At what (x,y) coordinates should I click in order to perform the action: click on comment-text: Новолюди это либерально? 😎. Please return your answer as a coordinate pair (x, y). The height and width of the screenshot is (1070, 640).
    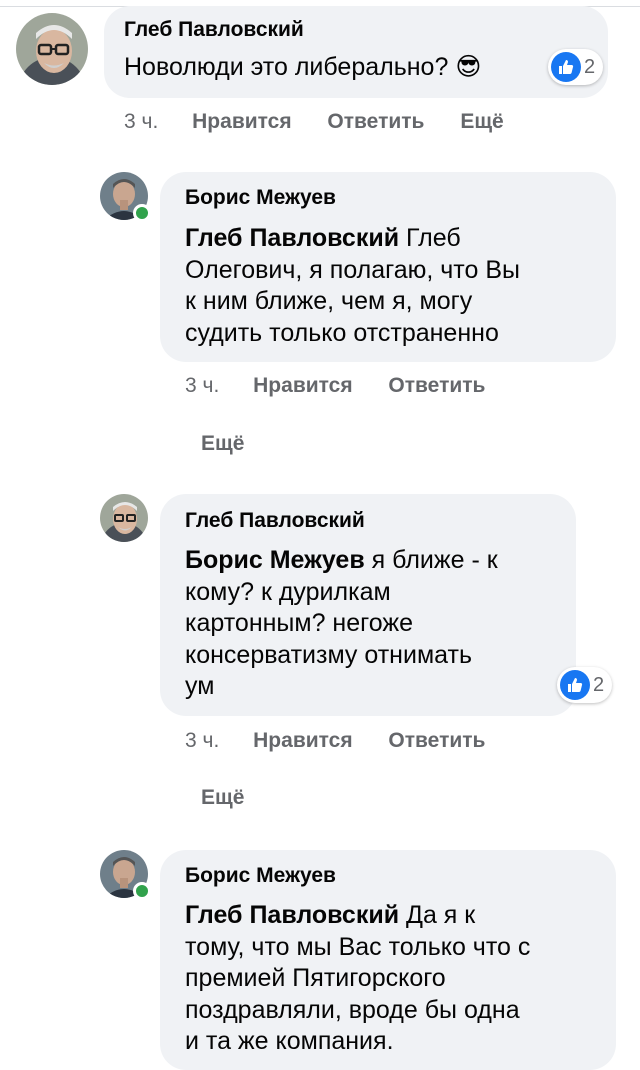
    Looking at the image, I should click on (302, 68).